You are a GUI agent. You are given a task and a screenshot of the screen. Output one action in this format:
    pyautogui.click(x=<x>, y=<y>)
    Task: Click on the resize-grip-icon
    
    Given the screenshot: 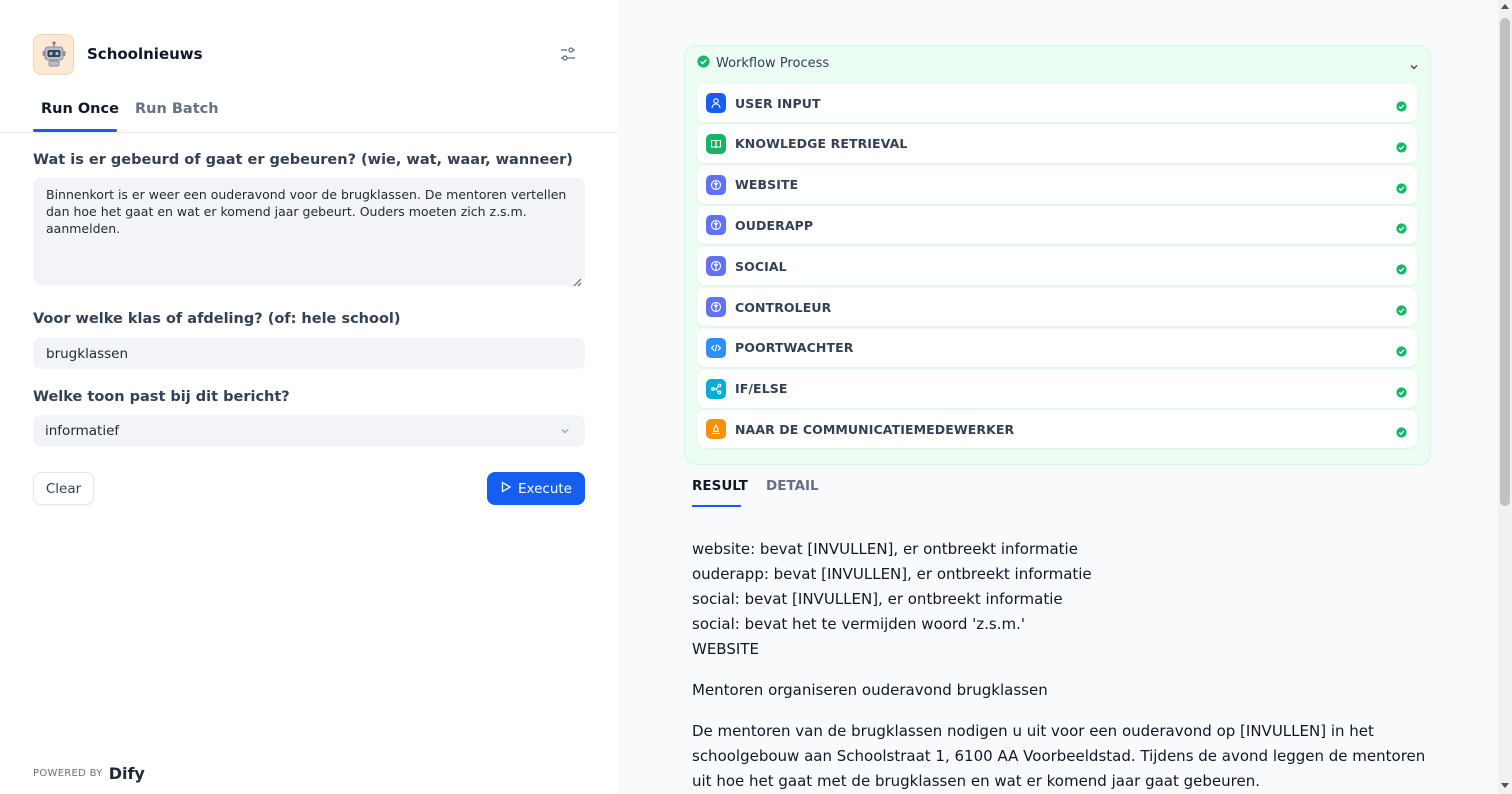 What is the action you would take?
    pyautogui.click(x=577, y=279)
    